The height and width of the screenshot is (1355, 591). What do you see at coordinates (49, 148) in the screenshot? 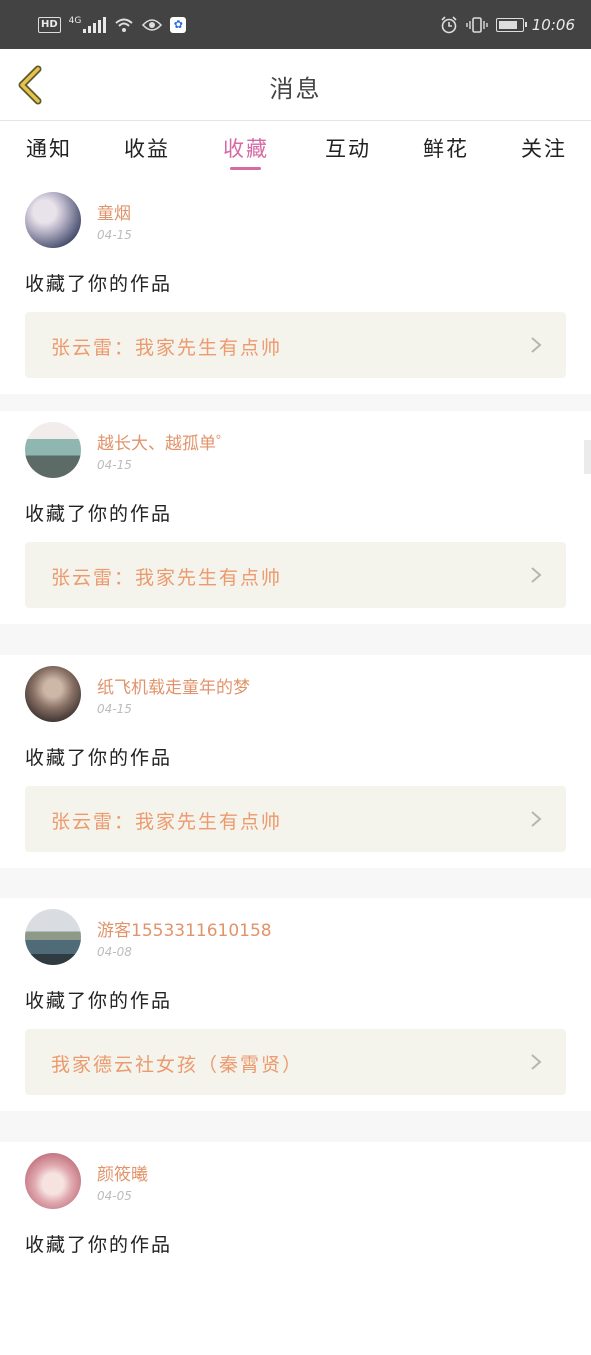
I see `tab-notifications: 通知` at bounding box center [49, 148].